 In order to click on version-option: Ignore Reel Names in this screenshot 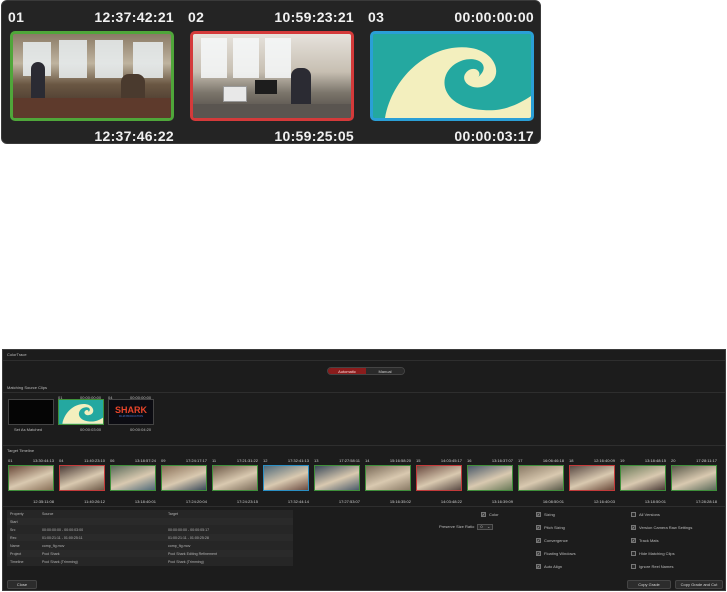, I will do `click(652, 566)`.